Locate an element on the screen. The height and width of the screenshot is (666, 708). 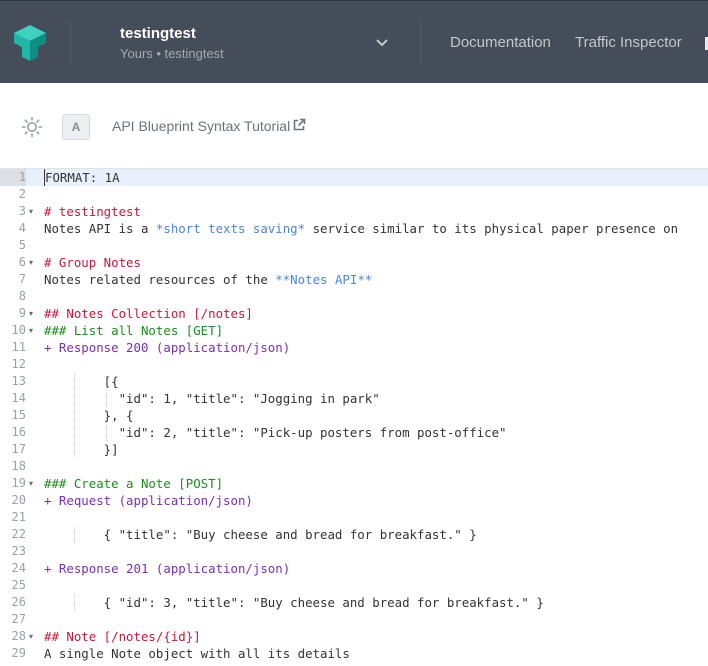
code-text: + Response 200 (application/json) is located at coordinates (167, 347).